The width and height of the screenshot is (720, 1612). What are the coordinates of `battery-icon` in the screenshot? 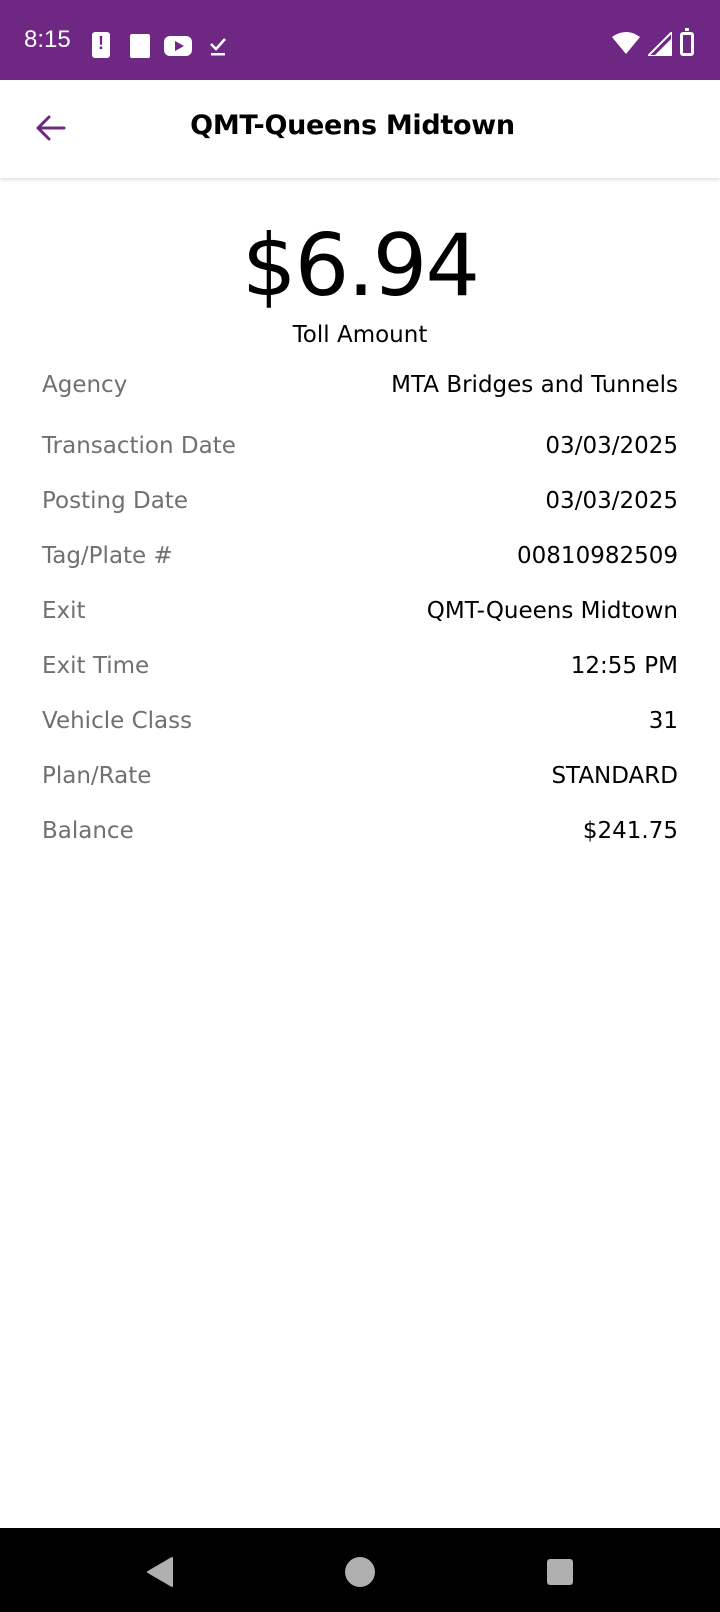 It's located at (687, 42).